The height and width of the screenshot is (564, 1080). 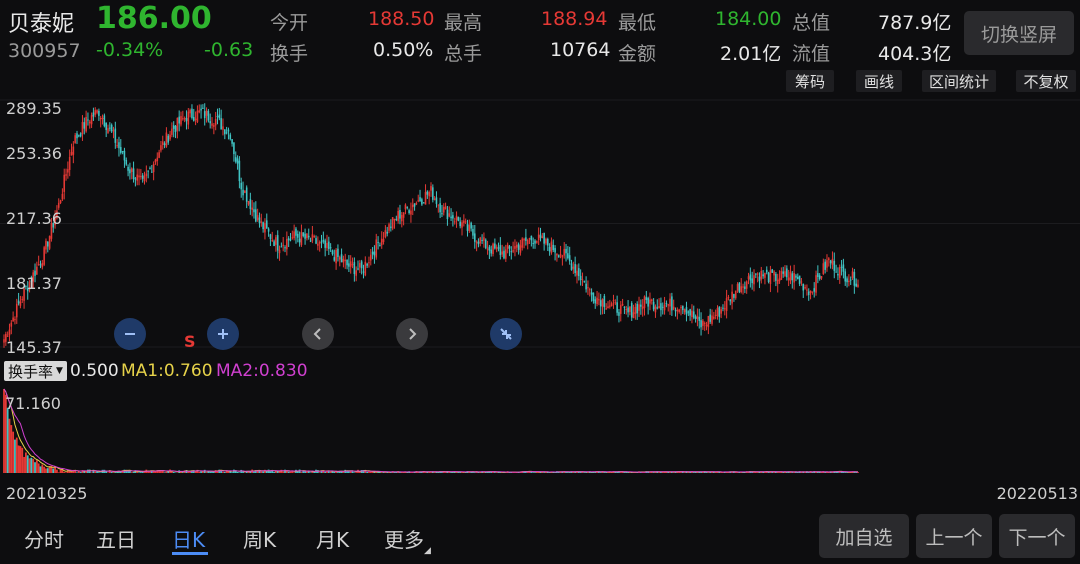 I want to click on current-price: 186.00, so click(x=154, y=18).